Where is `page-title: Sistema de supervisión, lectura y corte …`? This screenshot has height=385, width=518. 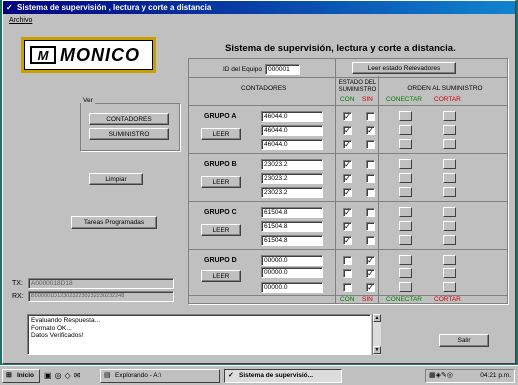
page-title: Sistema de supervisión, lectura y corte … is located at coordinates (340, 48).